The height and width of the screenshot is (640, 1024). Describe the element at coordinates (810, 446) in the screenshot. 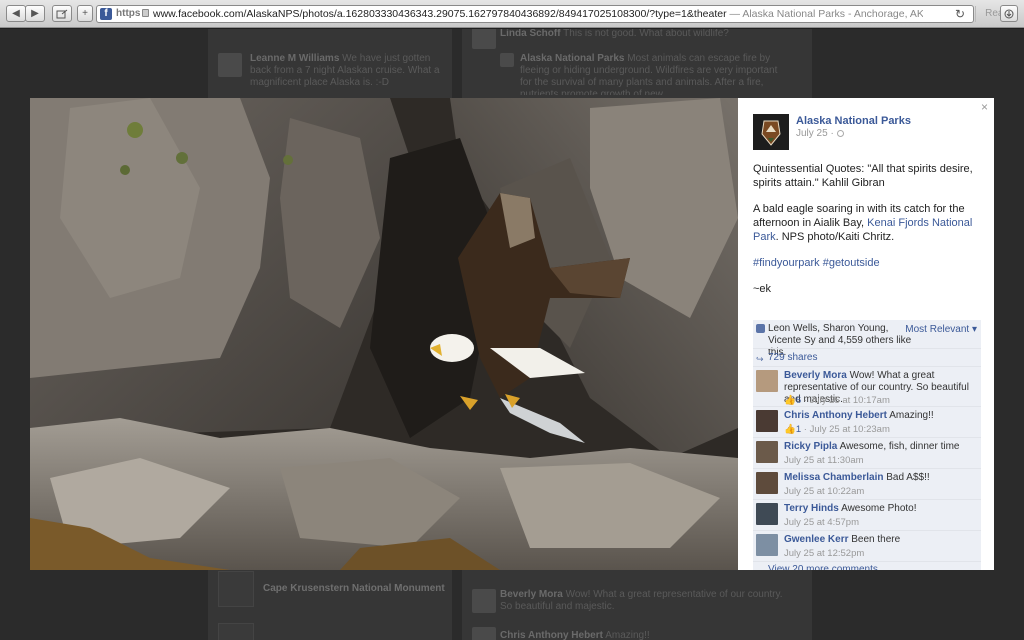

I see `commenter-name: Ricky Pipla` at that location.